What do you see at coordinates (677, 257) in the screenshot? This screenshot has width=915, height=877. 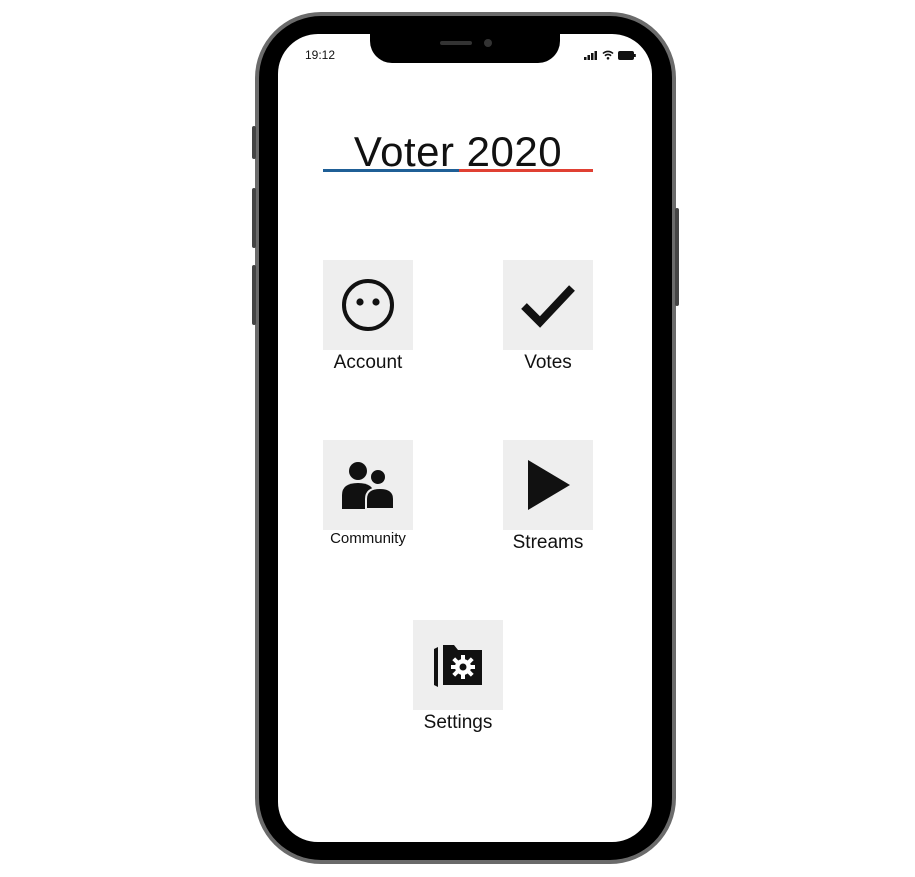 I see `power-button` at bounding box center [677, 257].